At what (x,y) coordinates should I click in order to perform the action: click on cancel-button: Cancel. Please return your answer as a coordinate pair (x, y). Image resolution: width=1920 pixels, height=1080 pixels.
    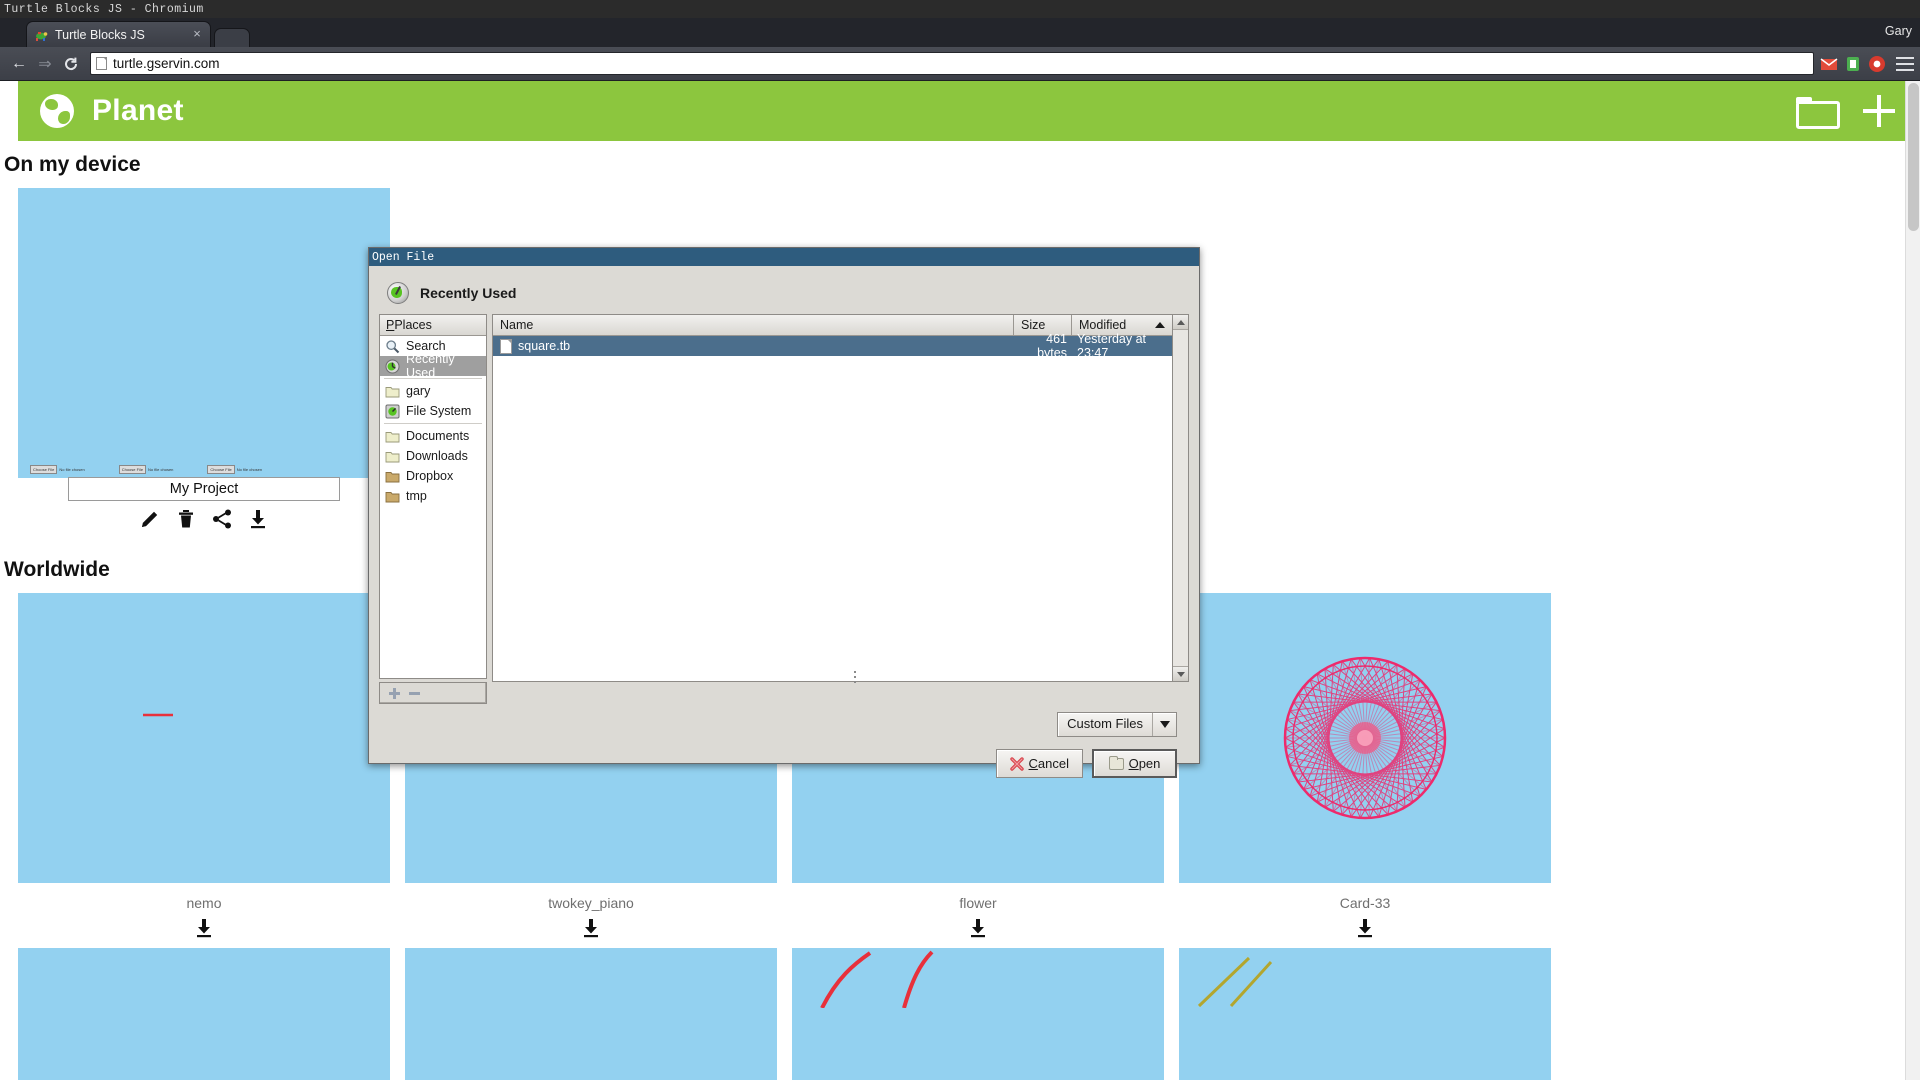
    Looking at the image, I should click on (1039, 763).